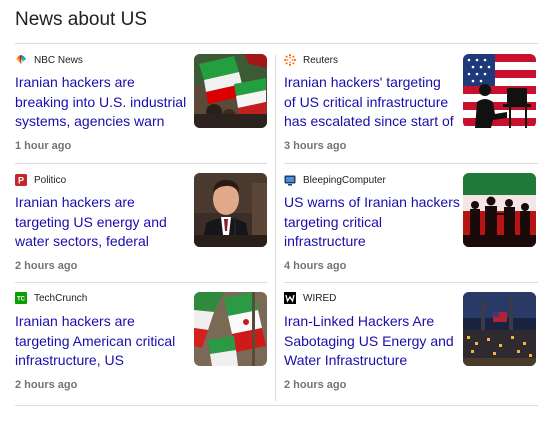  I want to click on crowd-with-iranian-flags-image, so click(230, 91).